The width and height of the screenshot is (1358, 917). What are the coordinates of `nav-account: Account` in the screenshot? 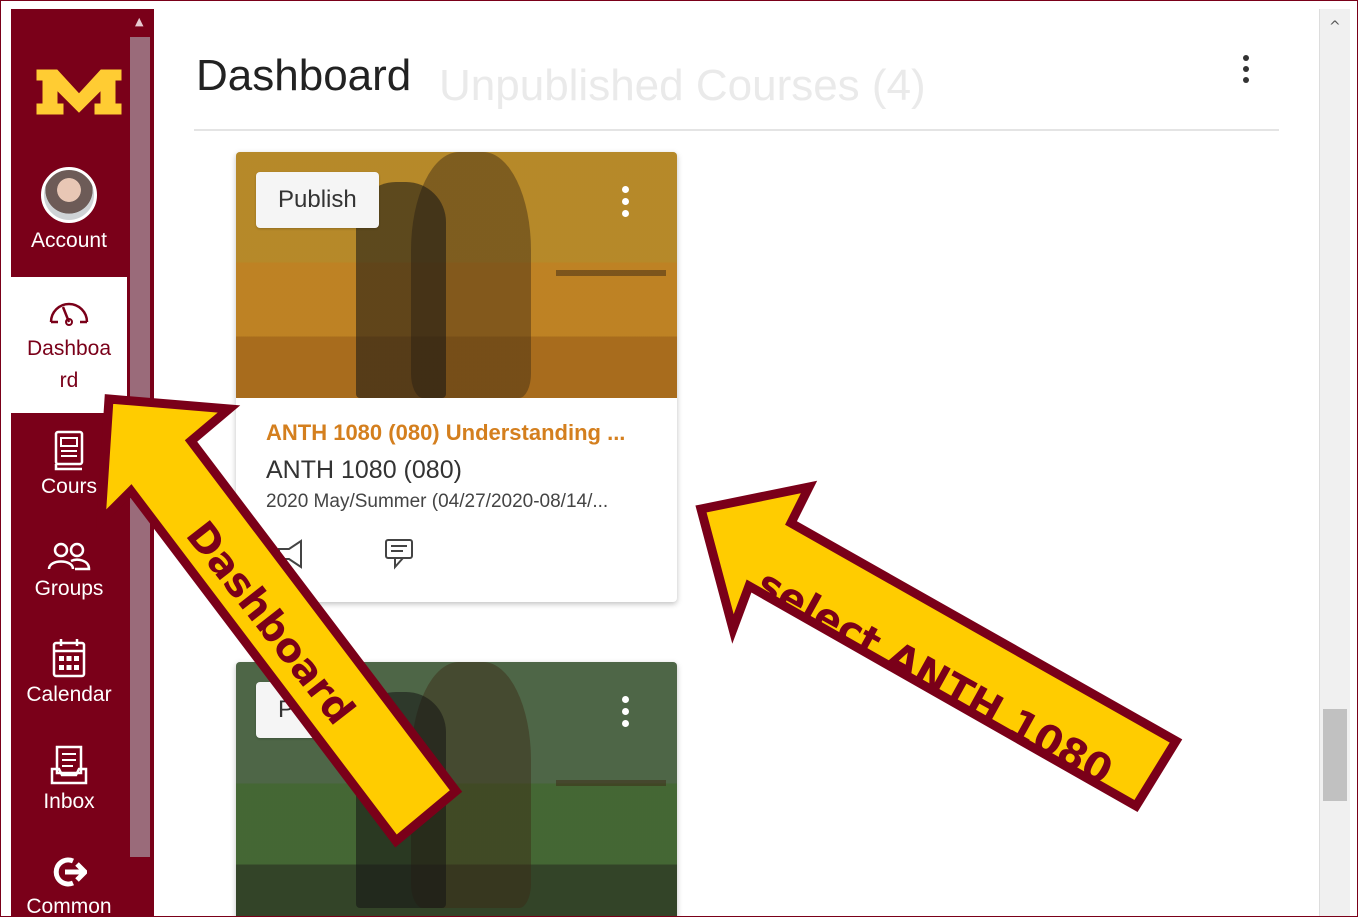 It's located at (69, 210).